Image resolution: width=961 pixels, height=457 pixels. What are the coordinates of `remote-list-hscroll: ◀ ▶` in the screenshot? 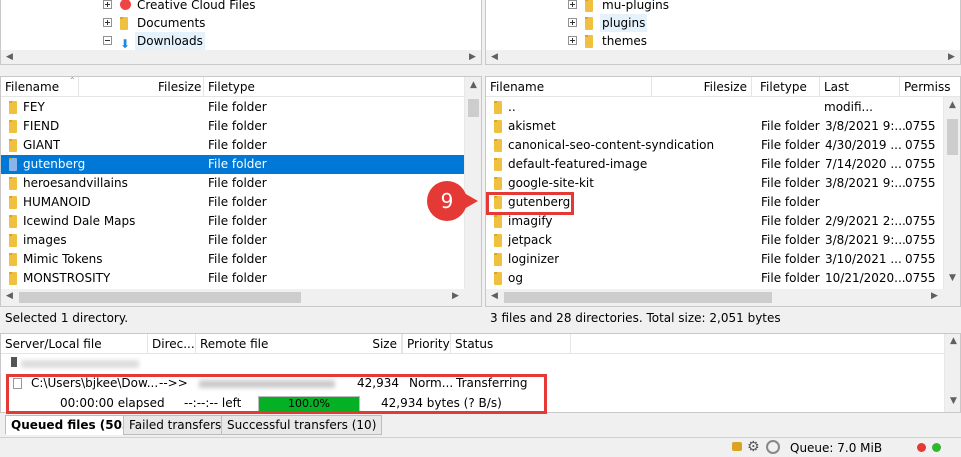 It's located at (723, 297).